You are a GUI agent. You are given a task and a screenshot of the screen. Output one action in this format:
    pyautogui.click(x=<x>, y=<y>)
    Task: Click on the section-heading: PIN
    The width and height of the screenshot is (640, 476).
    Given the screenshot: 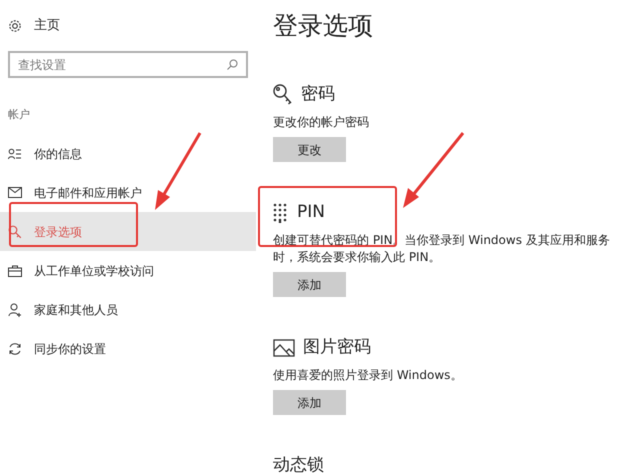 What is the action you would take?
    pyautogui.click(x=311, y=212)
    